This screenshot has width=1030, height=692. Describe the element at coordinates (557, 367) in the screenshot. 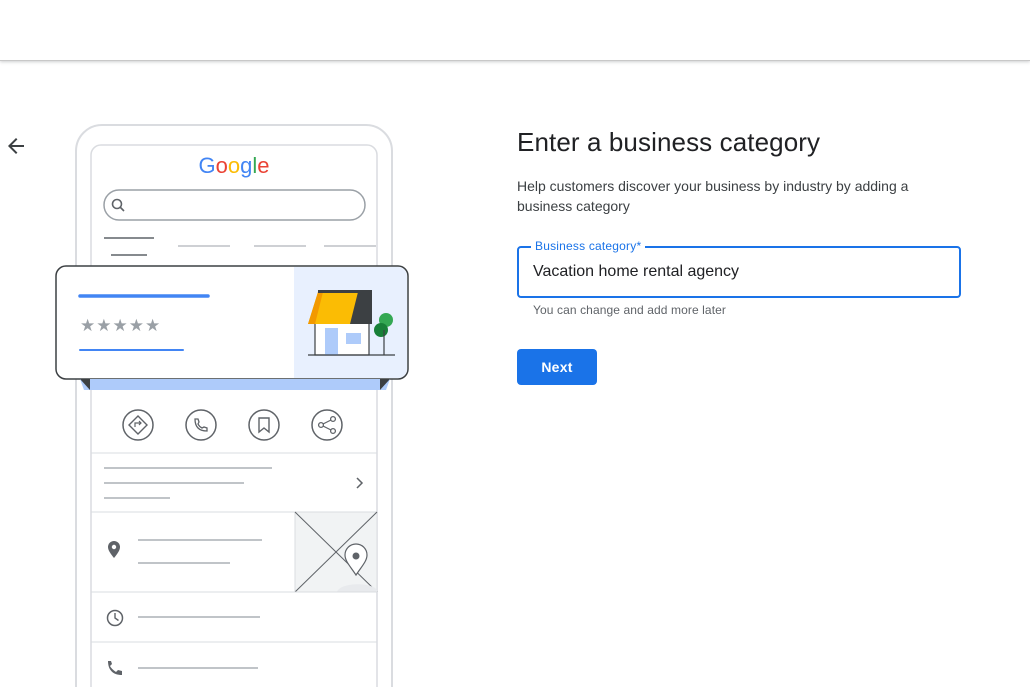

I see `next-button: Next` at that location.